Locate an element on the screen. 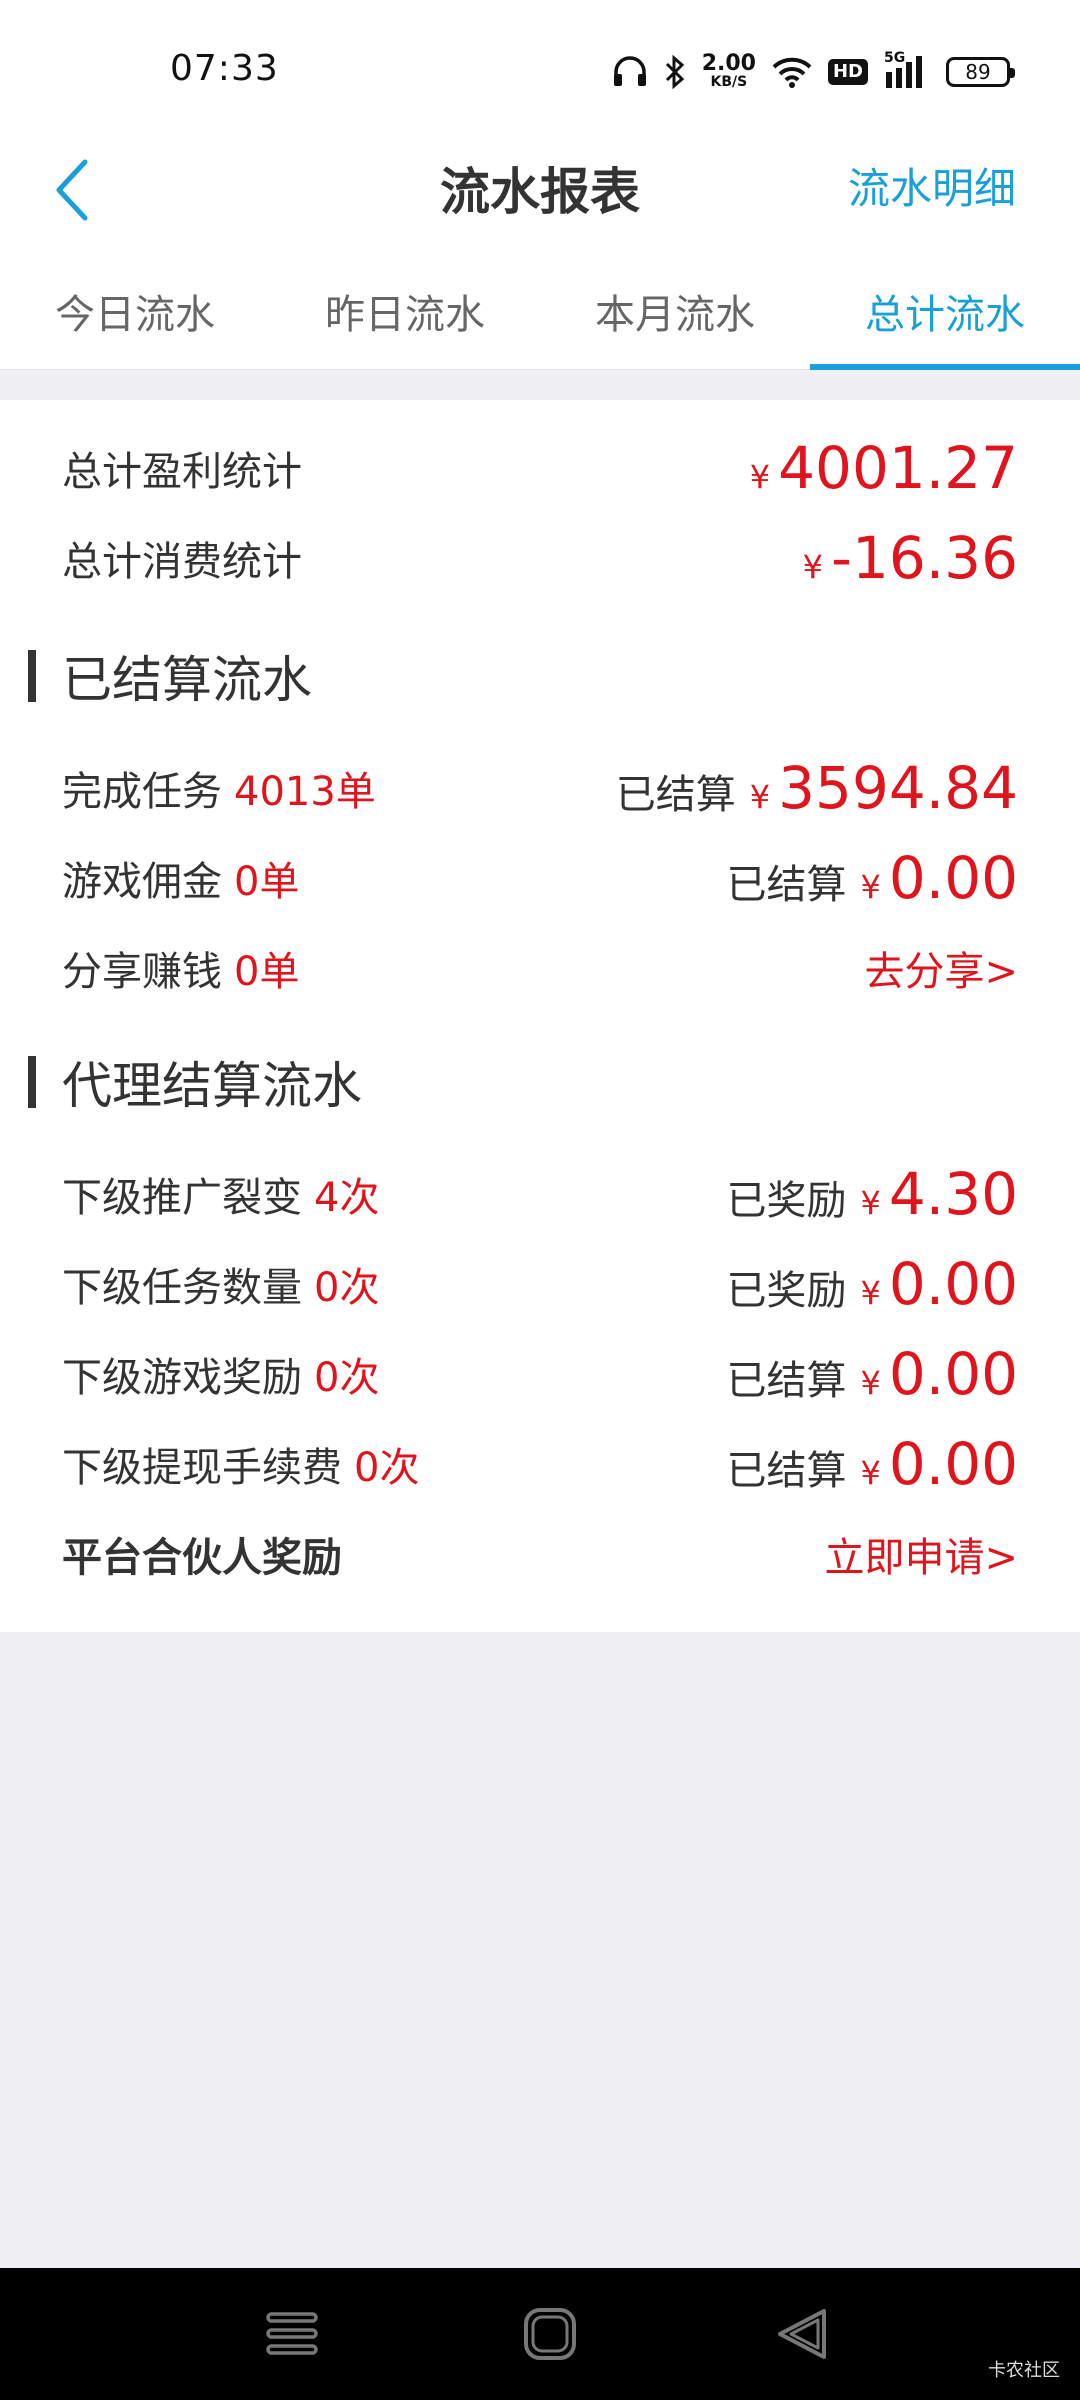 Image resolution: width=1080 pixels, height=2400 pixels. status-bar: 07:33 2.00 KB/S HD 5G 89 is located at coordinates (540, 65).